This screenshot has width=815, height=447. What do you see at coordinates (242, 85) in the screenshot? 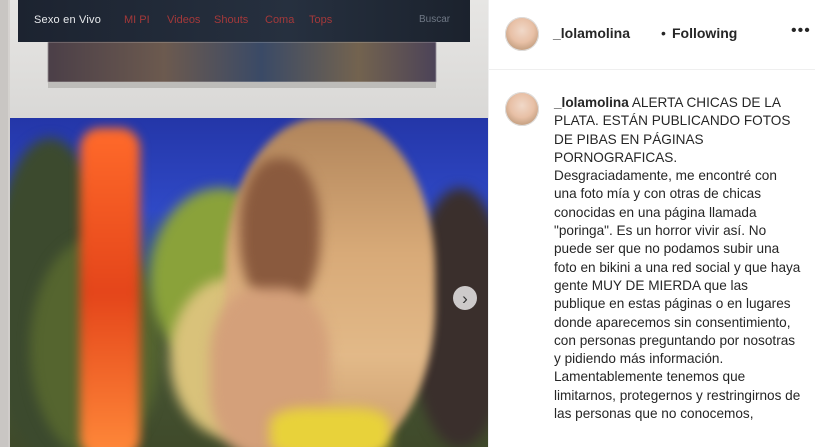
I see `photographed-divider` at bounding box center [242, 85].